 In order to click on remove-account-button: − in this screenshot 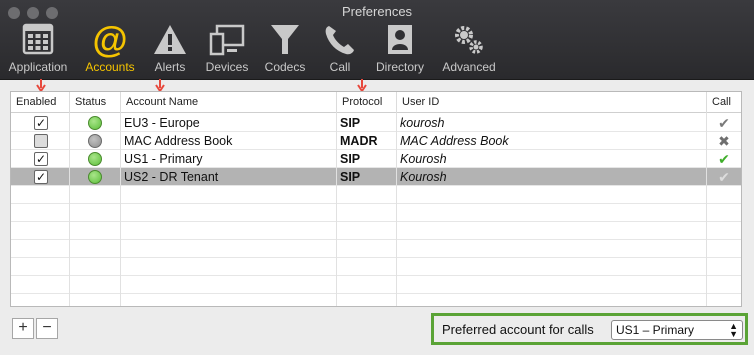, I will do `click(47, 328)`.